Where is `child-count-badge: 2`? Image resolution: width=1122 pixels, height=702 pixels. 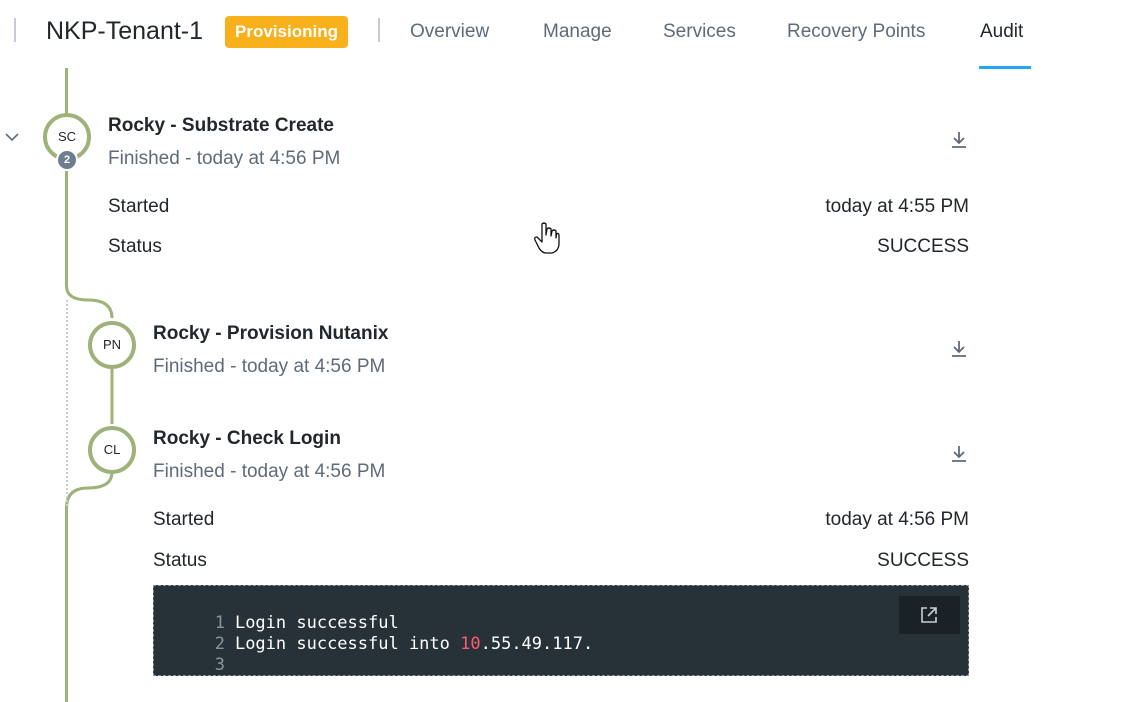 child-count-badge: 2 is located at coordinates (67, 160).